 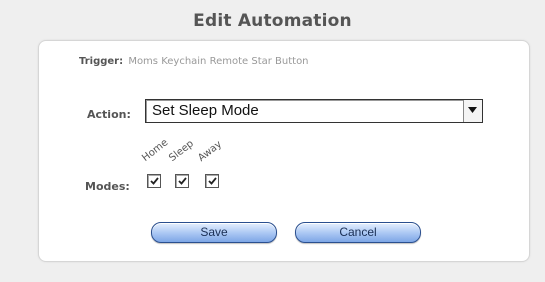 I want to click on action-selected-value: Set Sleep Mode, so click(x=205, y=110).